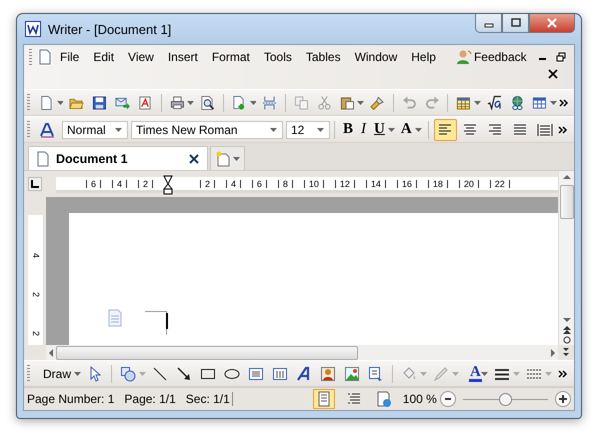 The width and height of the screenshot is (599, 434). I want to click on menu-item: File, so click(69, 57).